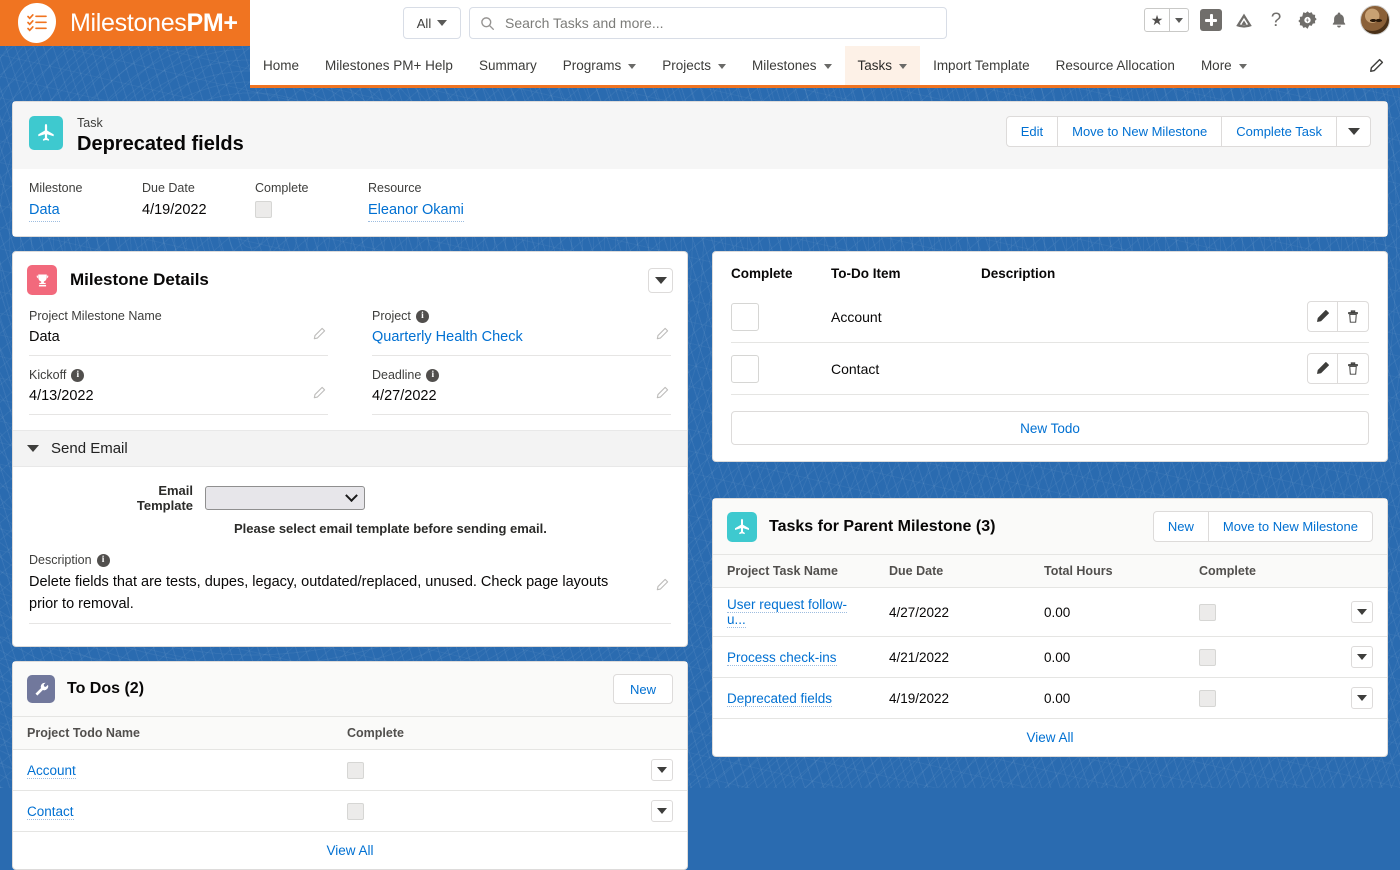 This screenshot has width=1400, height=870. What do you see at coordinates (600, 65) in the screenshot?
I see `nav-item-programs: Programs` at bounding box center [600, 65].